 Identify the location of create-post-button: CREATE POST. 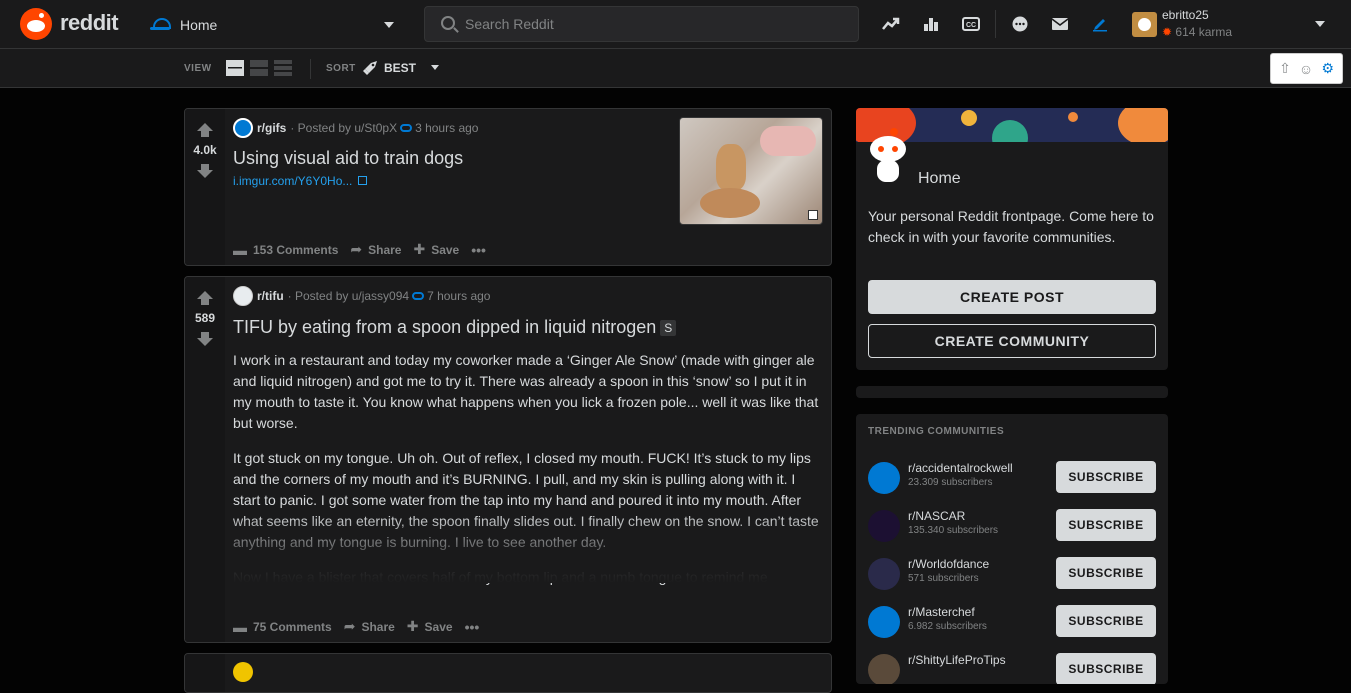
(1012, 297).